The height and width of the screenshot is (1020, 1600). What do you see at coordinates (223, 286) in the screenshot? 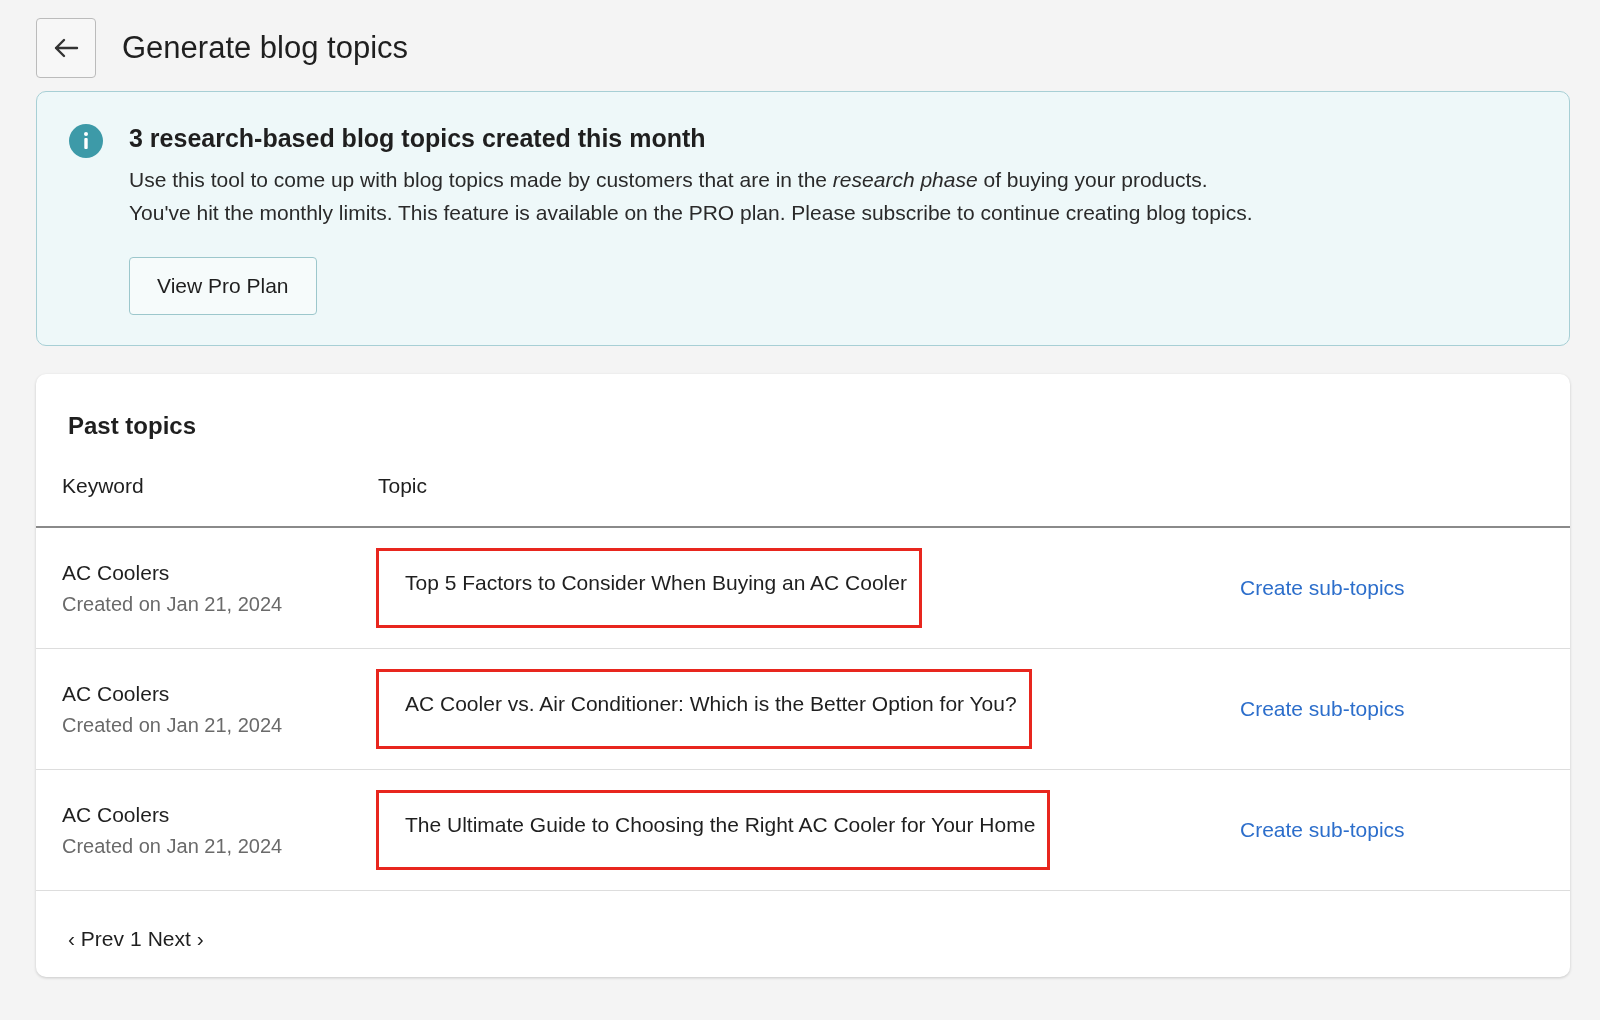
I see `view-pro-plan-button: View Pro Plan` at bounding box center [223, 286].